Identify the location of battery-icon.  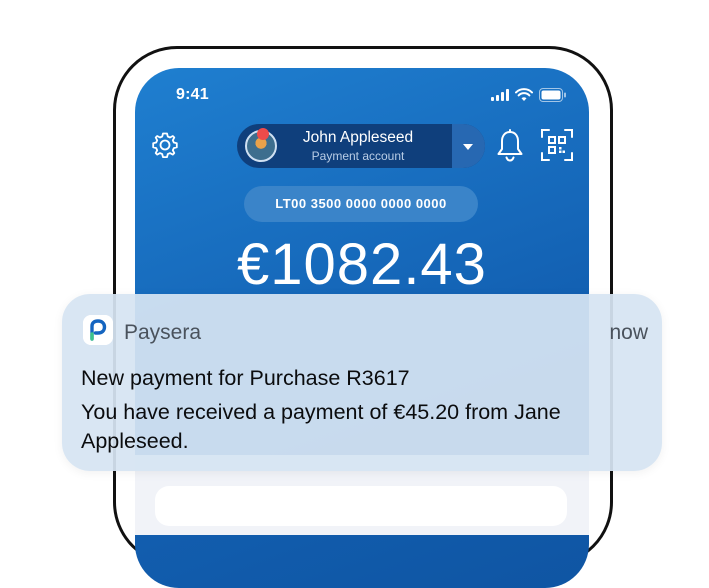
(552, 95).